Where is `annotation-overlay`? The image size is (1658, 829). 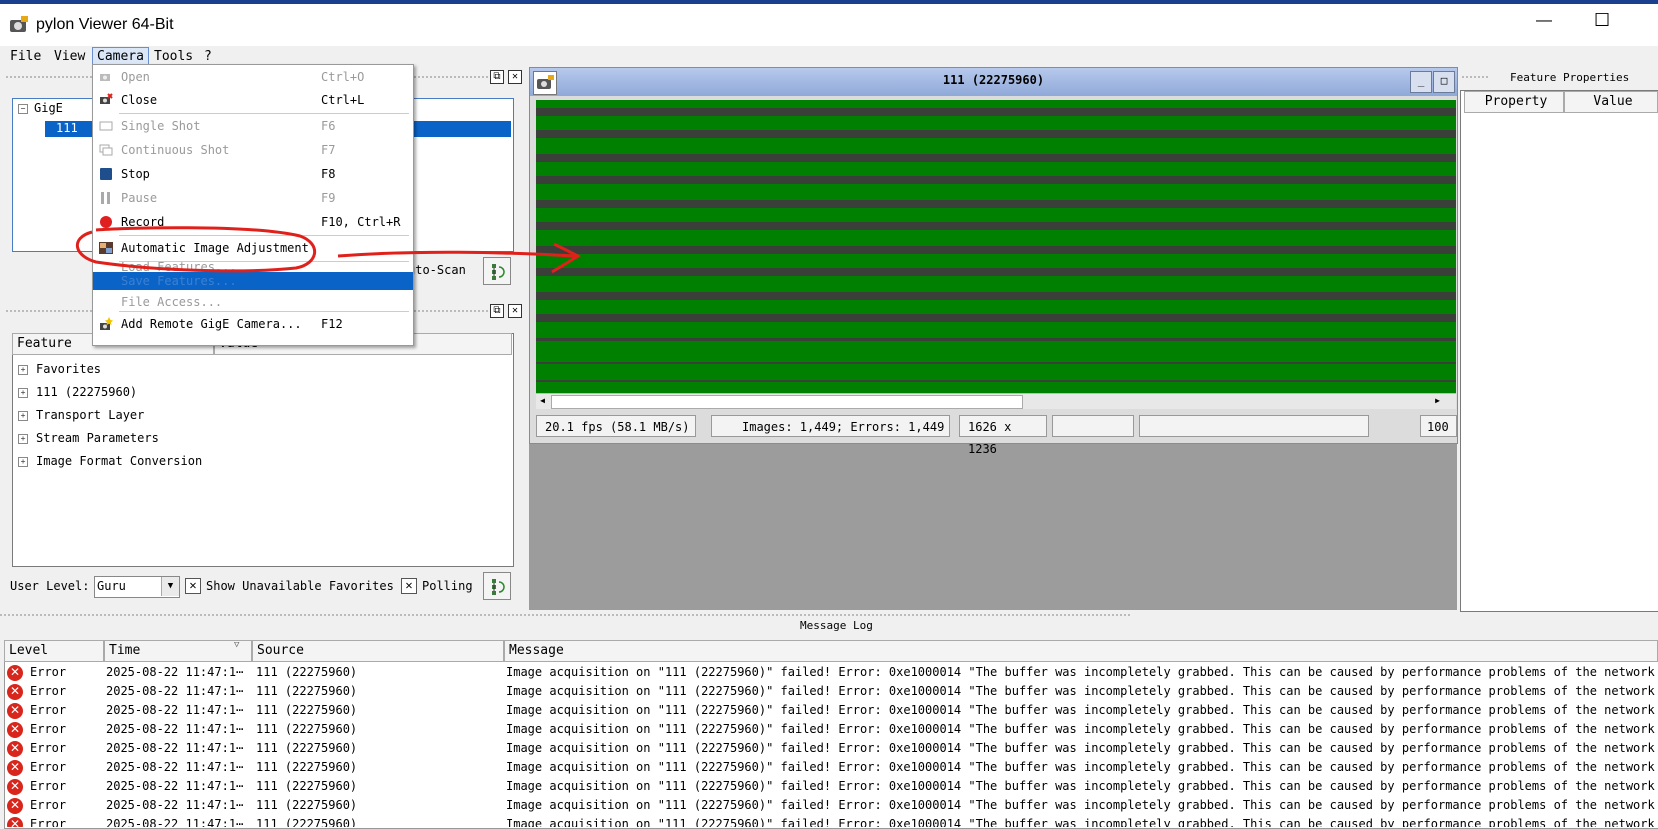
annotation-overlay is located at coordinates (328, 250).